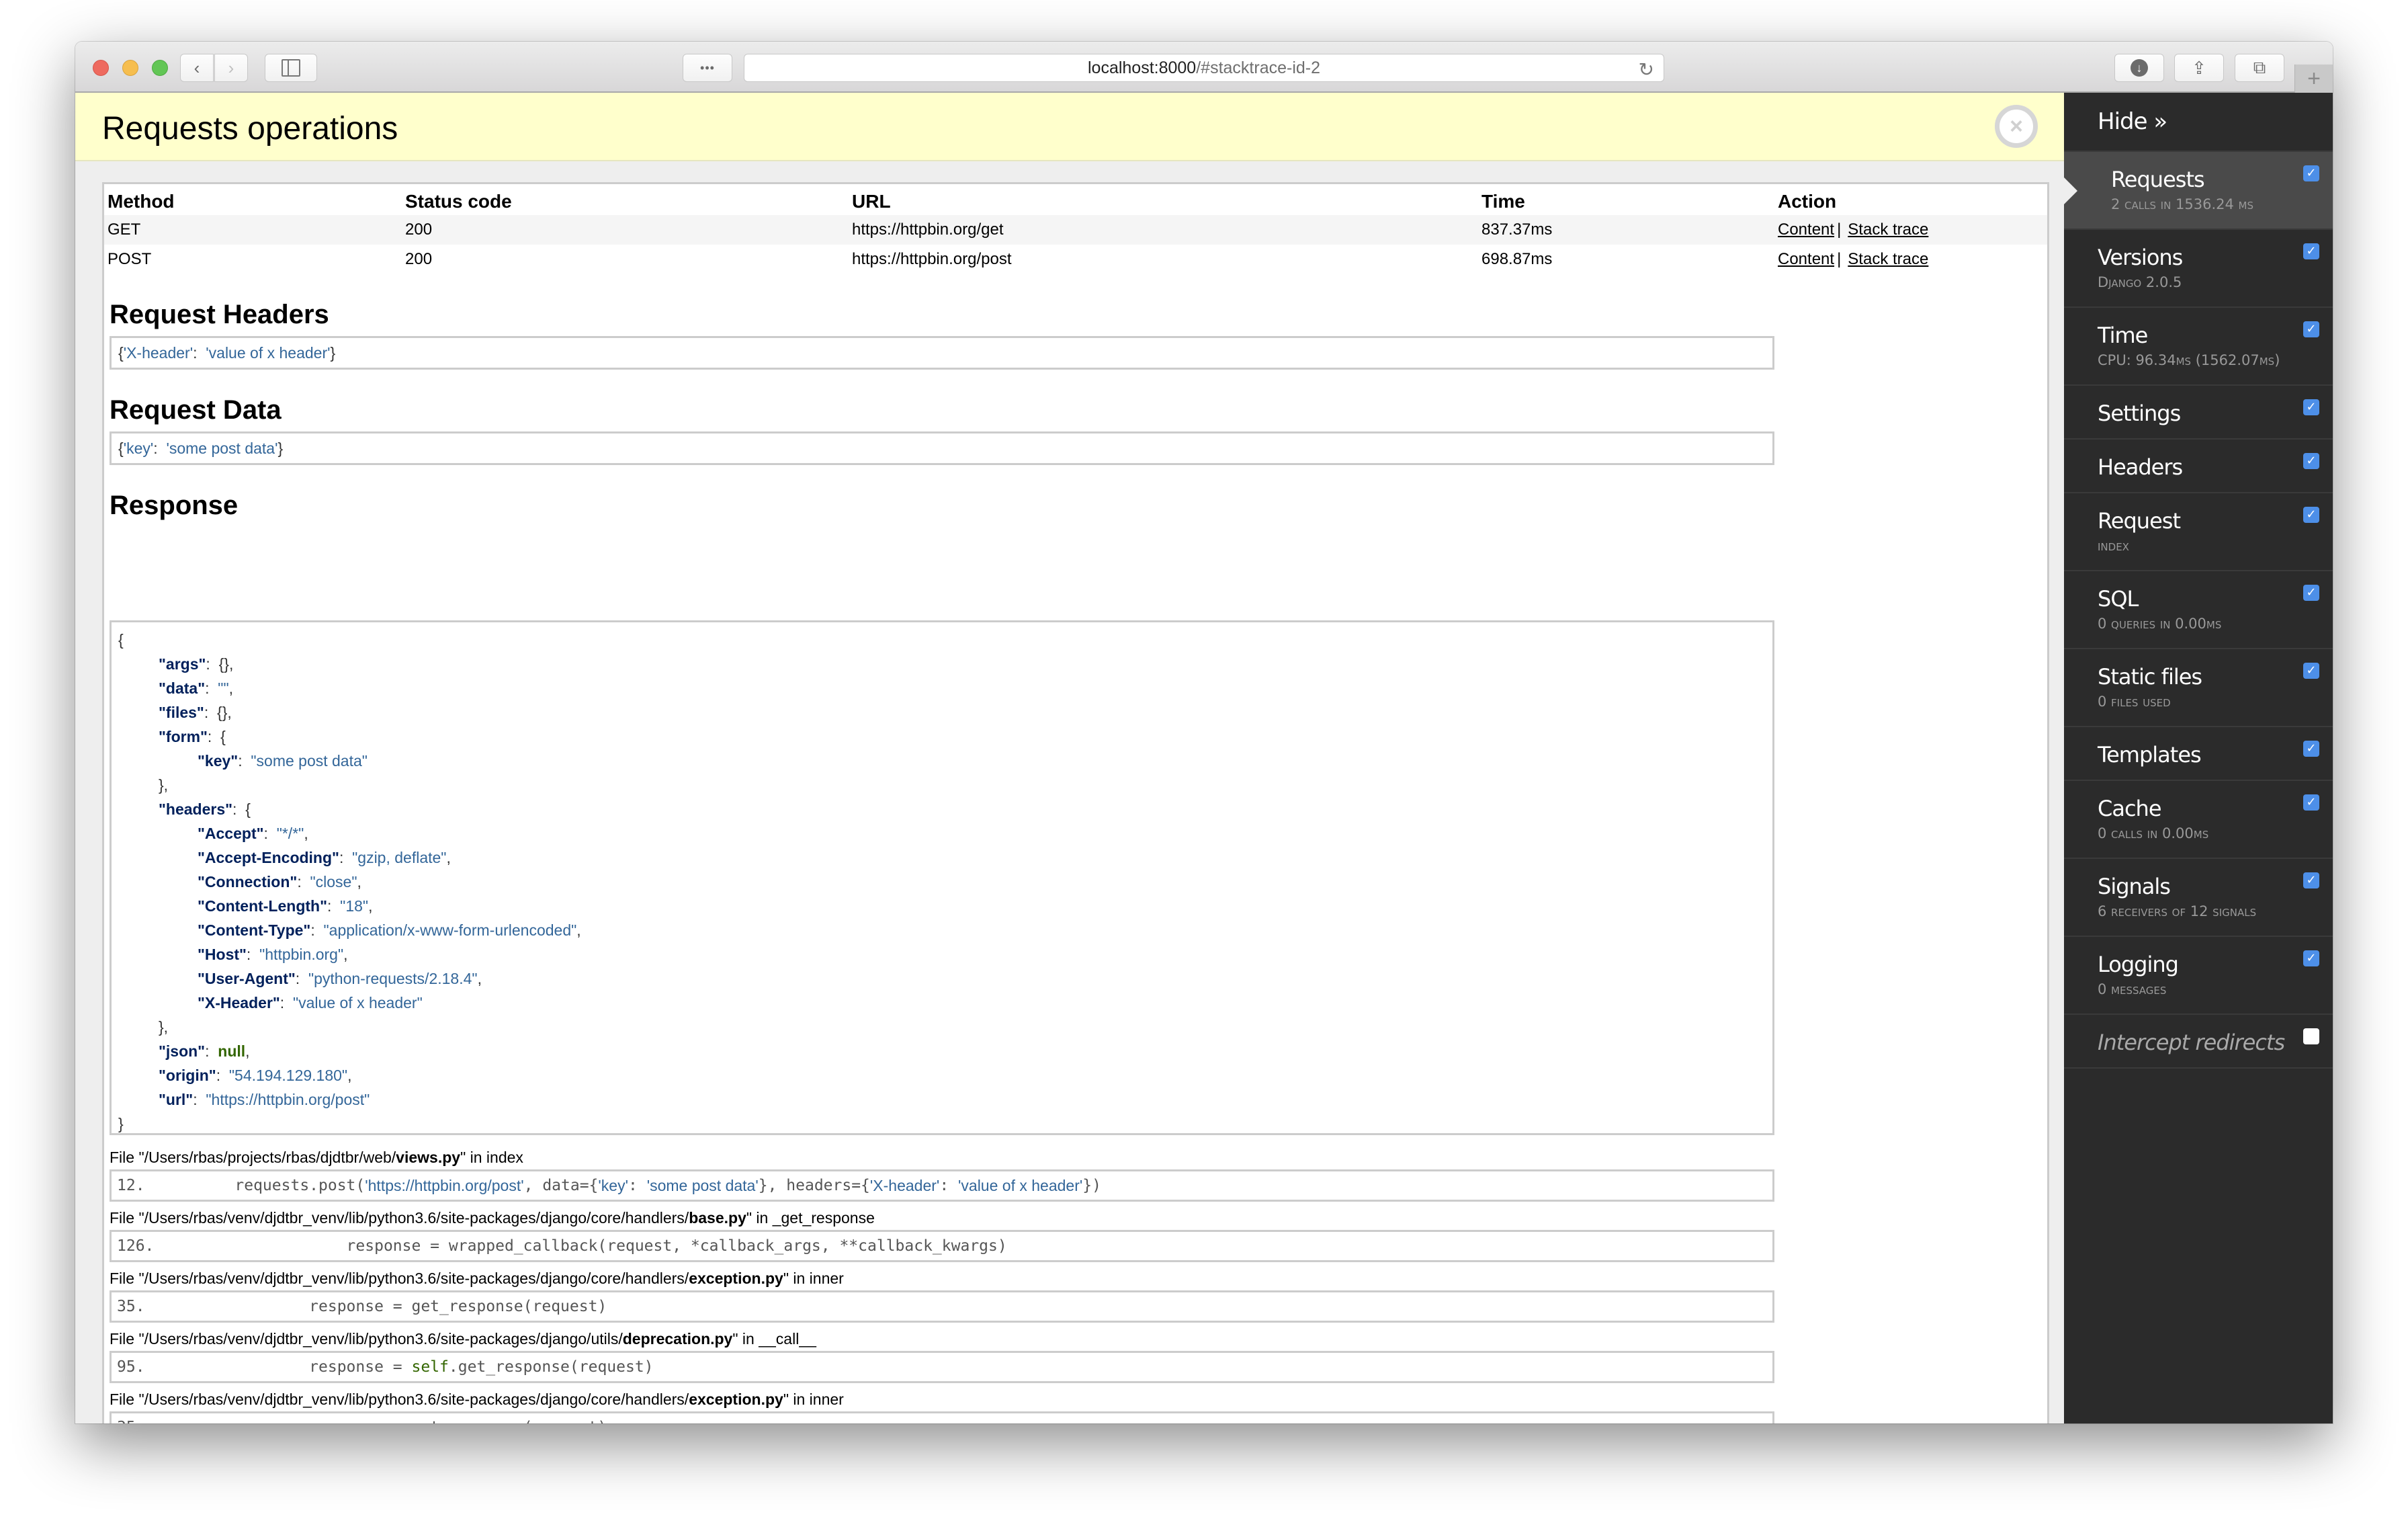 This screenshot has width=2408, height=1531. I want to click on tabs-icon: ⧉, so click(2259, 67).